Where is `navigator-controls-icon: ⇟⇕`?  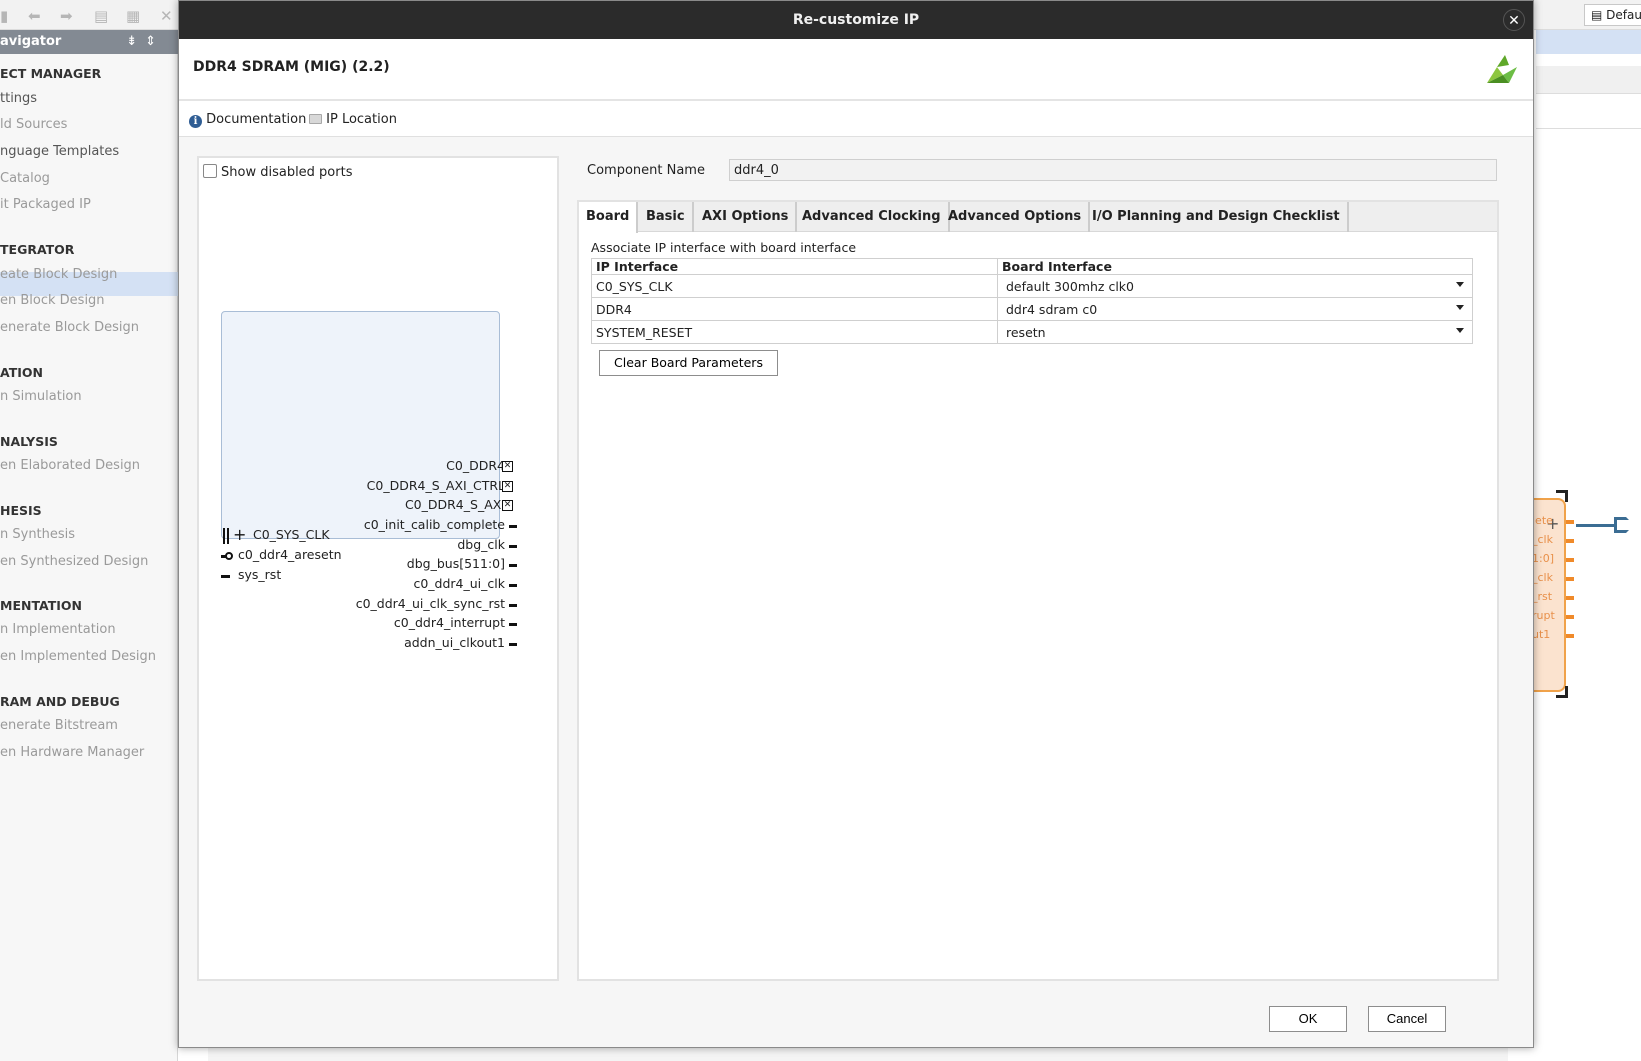
navigator-controls-icon: ⇟⇕ is located at coordinates (145, 42).